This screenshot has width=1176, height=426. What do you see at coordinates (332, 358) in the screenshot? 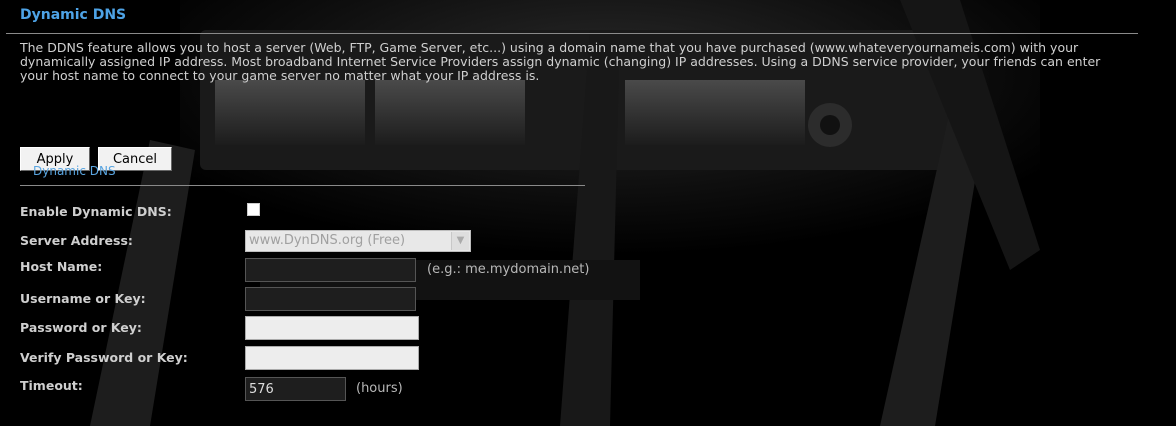
I see `verify-password-input` at bounding box center [332, 358].